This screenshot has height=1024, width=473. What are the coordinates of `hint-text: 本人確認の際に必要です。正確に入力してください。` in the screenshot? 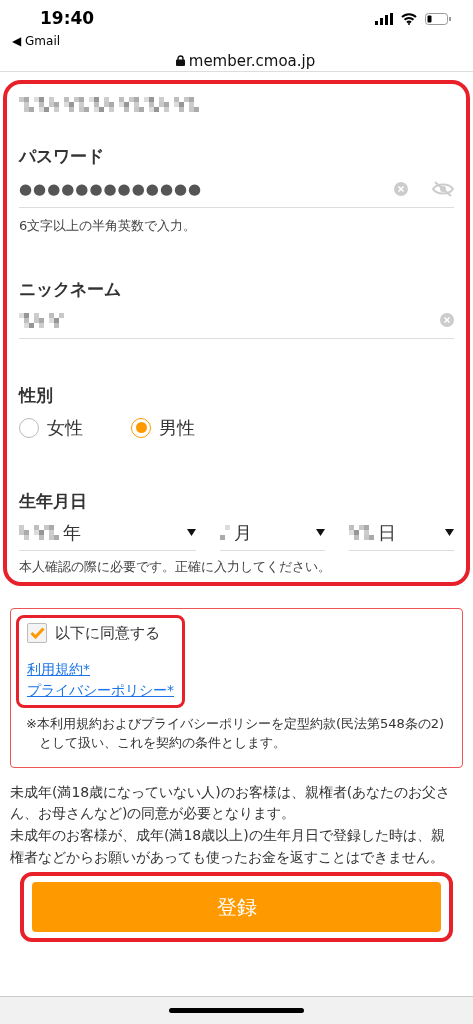 It's located at (175, 566).